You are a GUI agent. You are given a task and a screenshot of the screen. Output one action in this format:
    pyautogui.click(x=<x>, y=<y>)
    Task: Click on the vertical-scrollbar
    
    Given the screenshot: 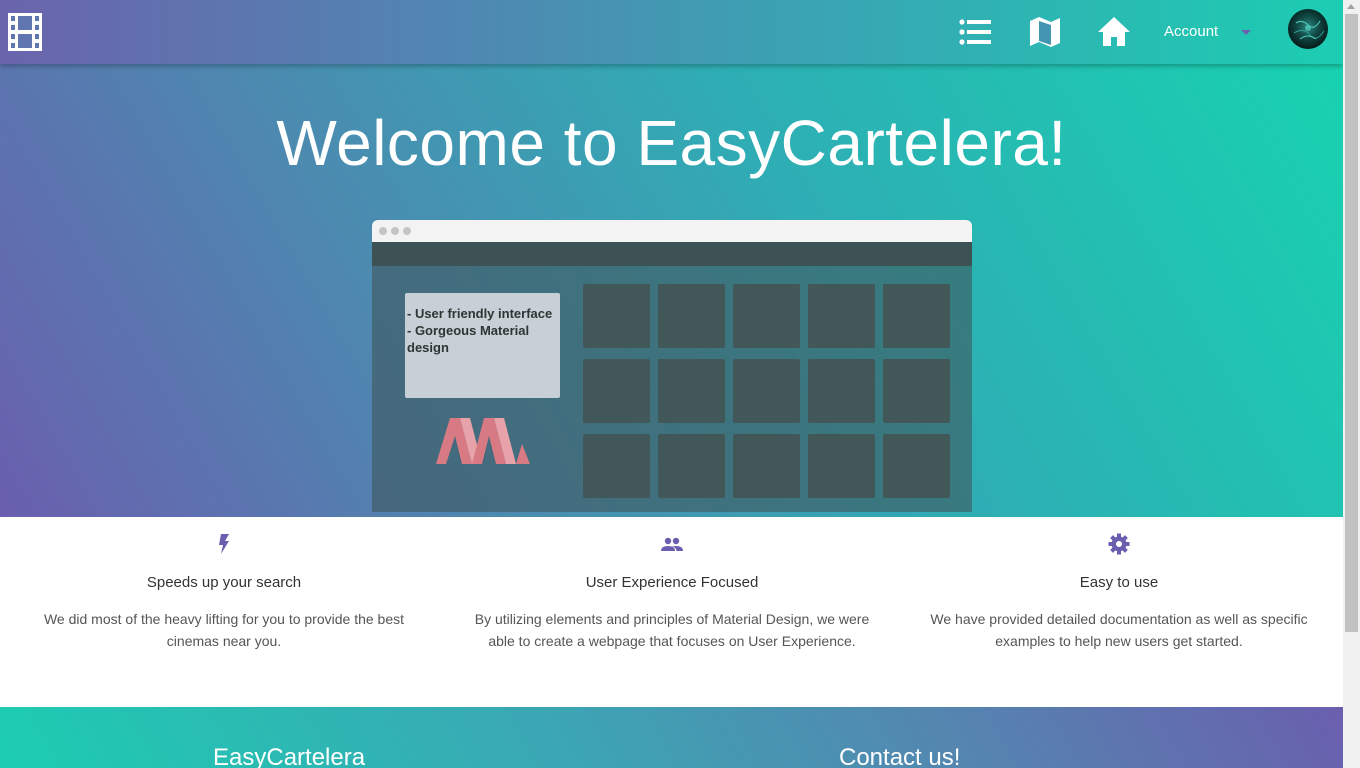 What is the action you would take?
    pyautogui.click(x=1351, y=384)
    